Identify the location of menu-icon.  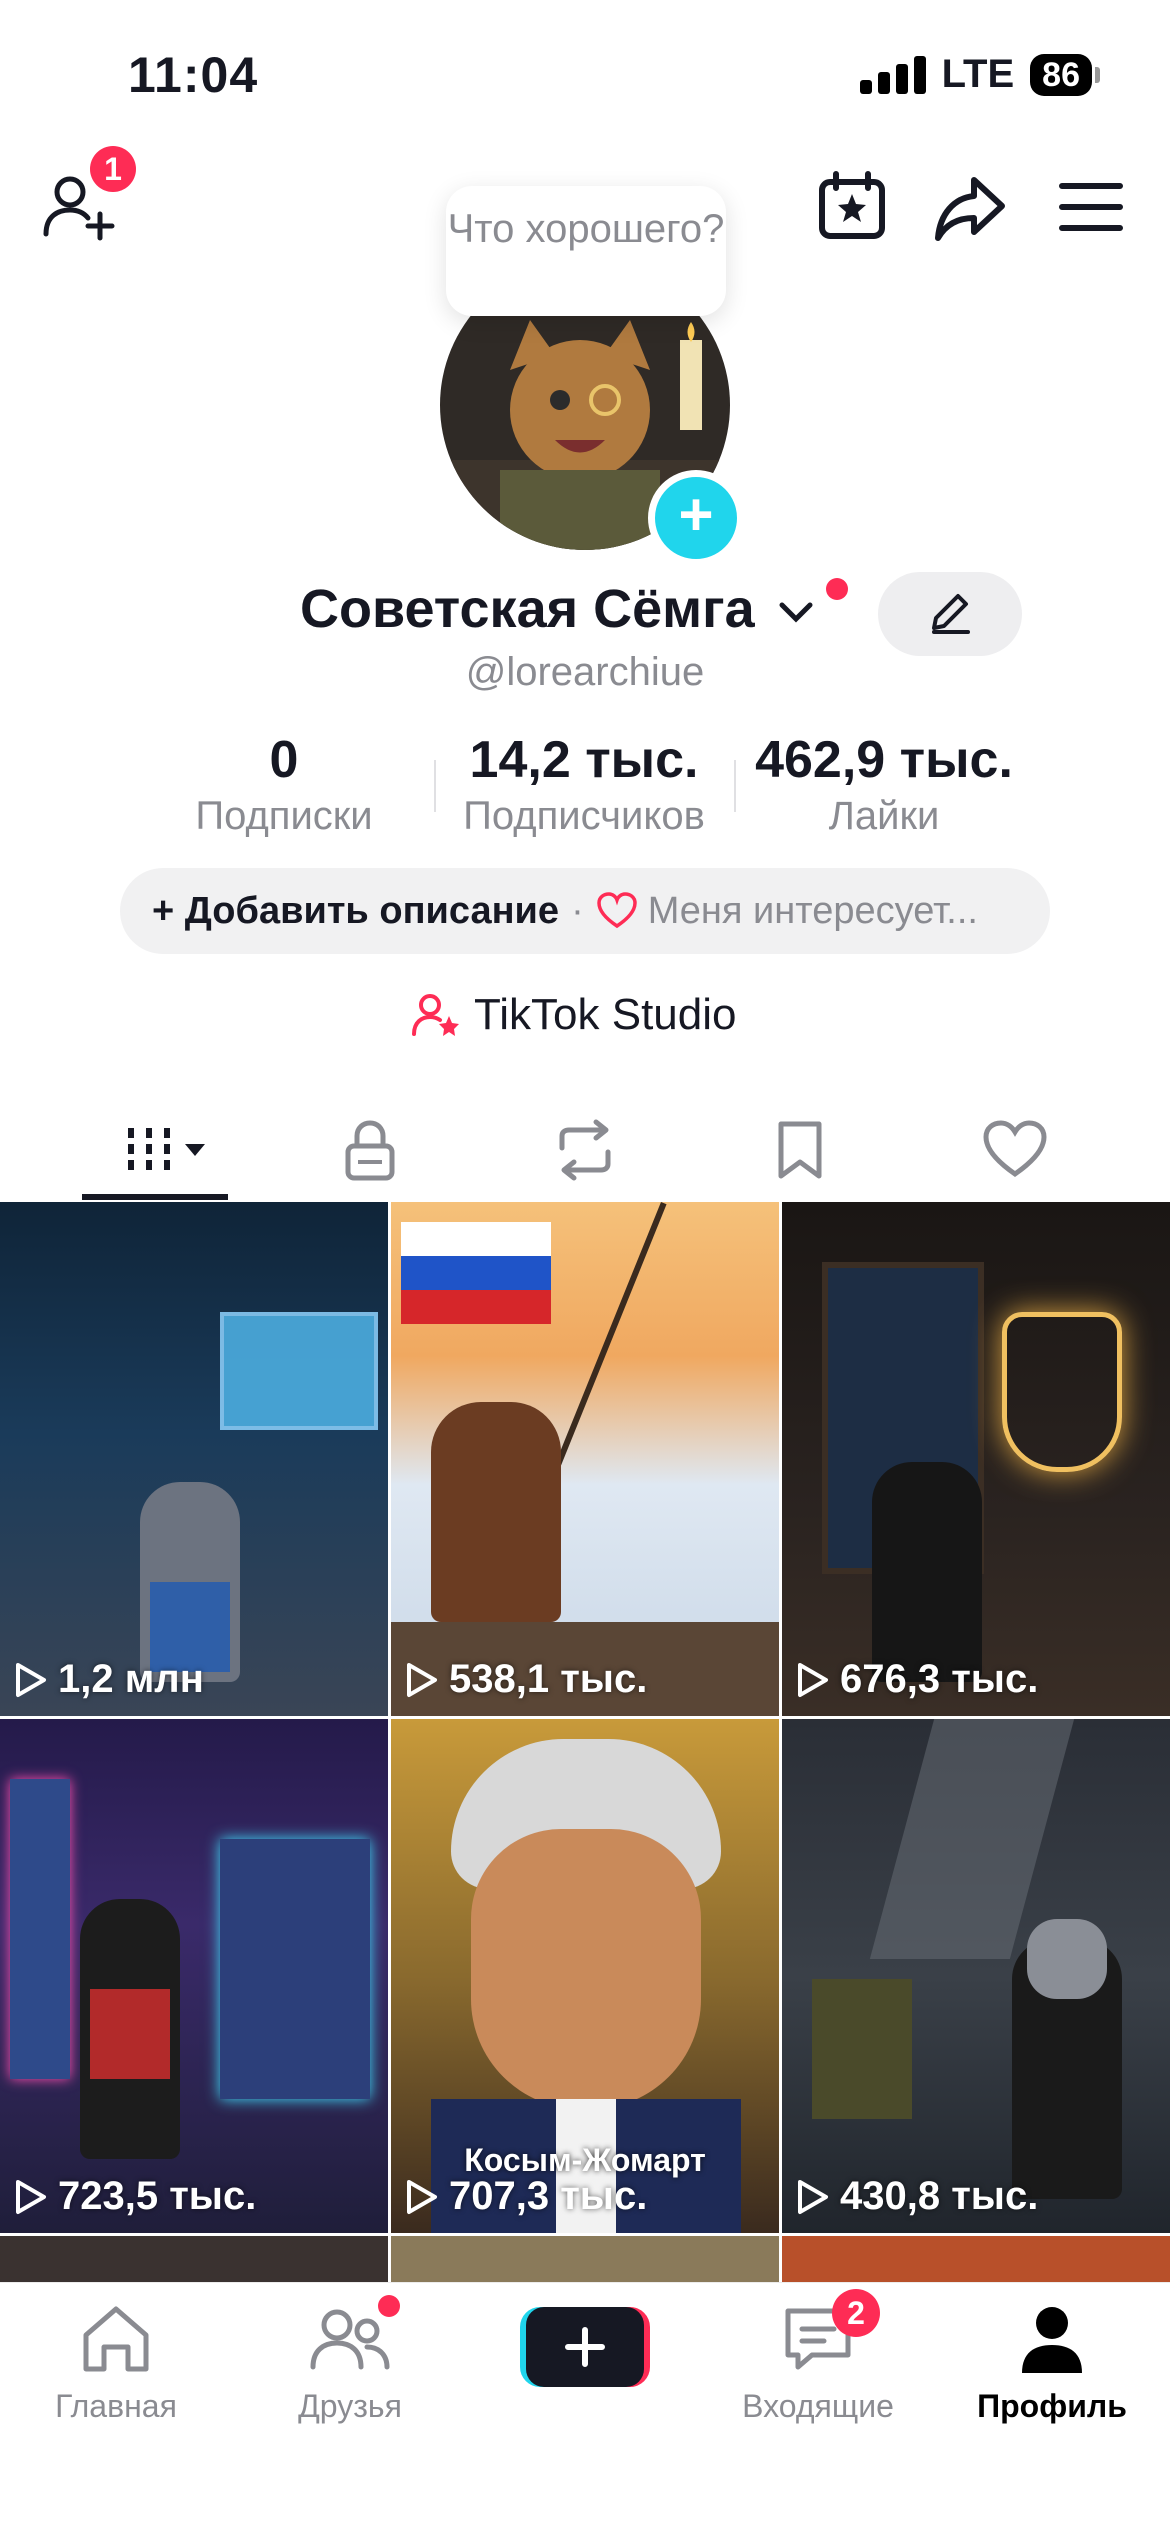
(1091, 207).